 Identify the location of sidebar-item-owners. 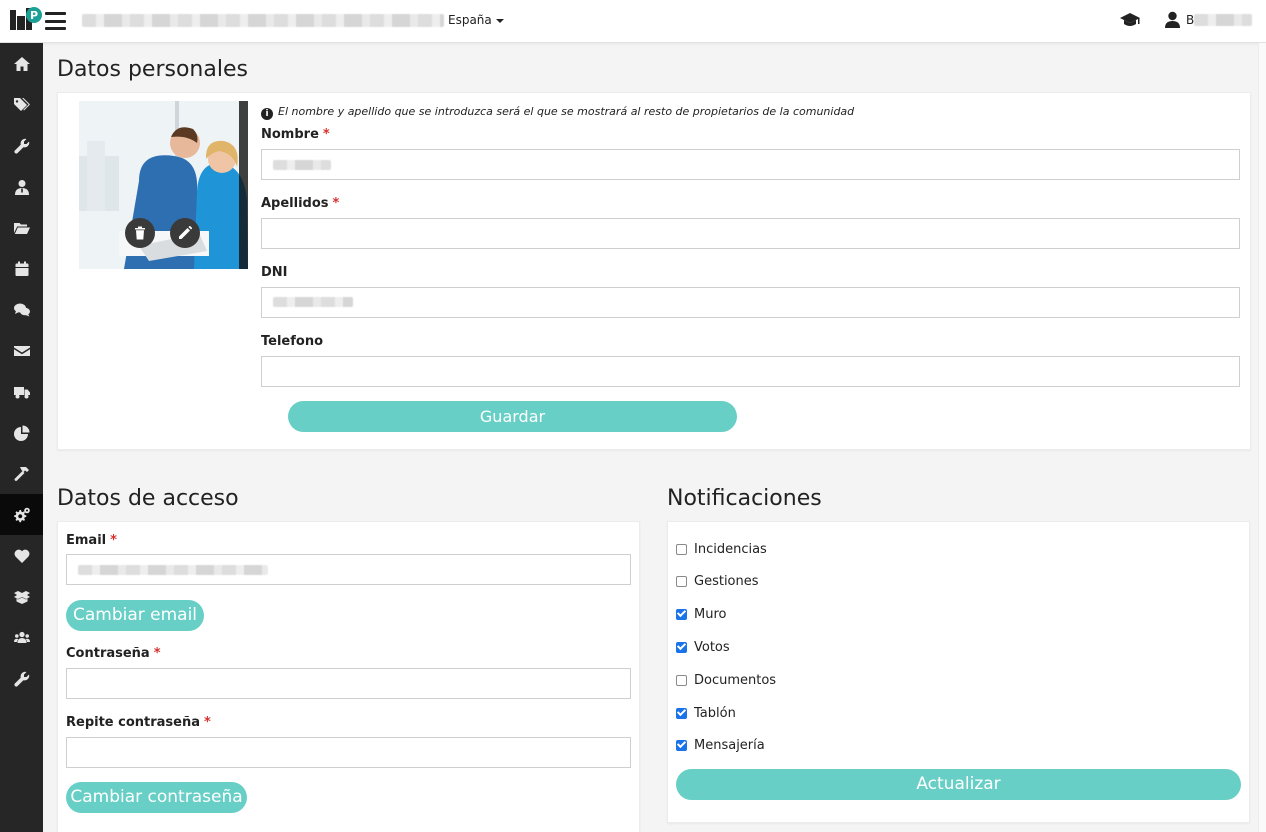
(21, 186).